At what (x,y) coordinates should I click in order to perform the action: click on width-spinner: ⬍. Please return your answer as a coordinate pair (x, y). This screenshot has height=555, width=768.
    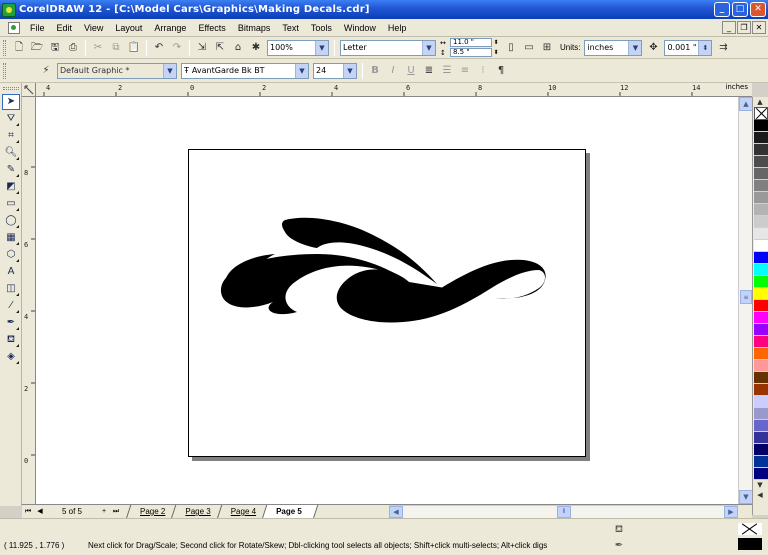
    Looking at the image, I should click on (496, 42).